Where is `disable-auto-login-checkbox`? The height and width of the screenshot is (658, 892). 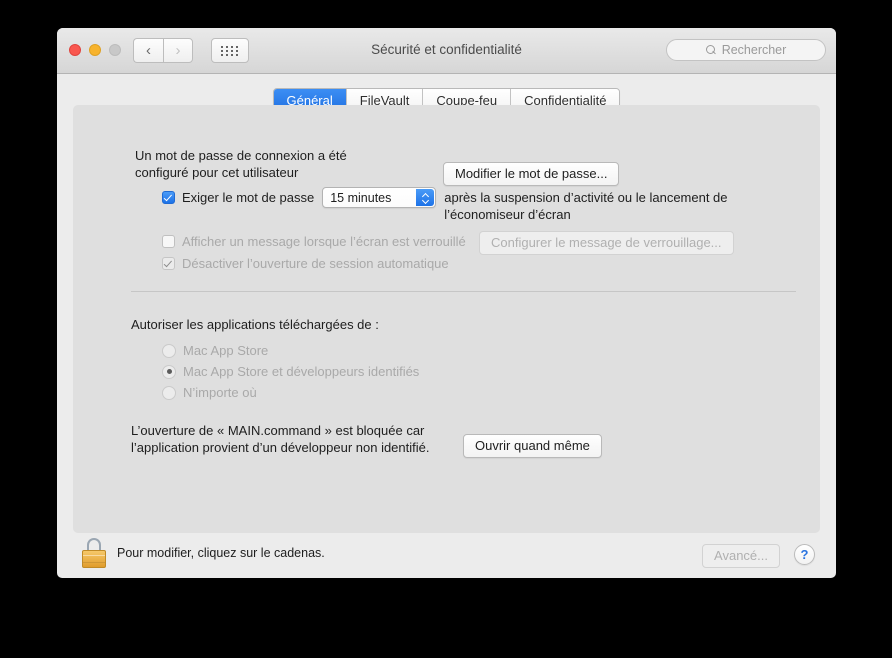
disable-auto-login-checkbox is located at coordinates (168, 263).